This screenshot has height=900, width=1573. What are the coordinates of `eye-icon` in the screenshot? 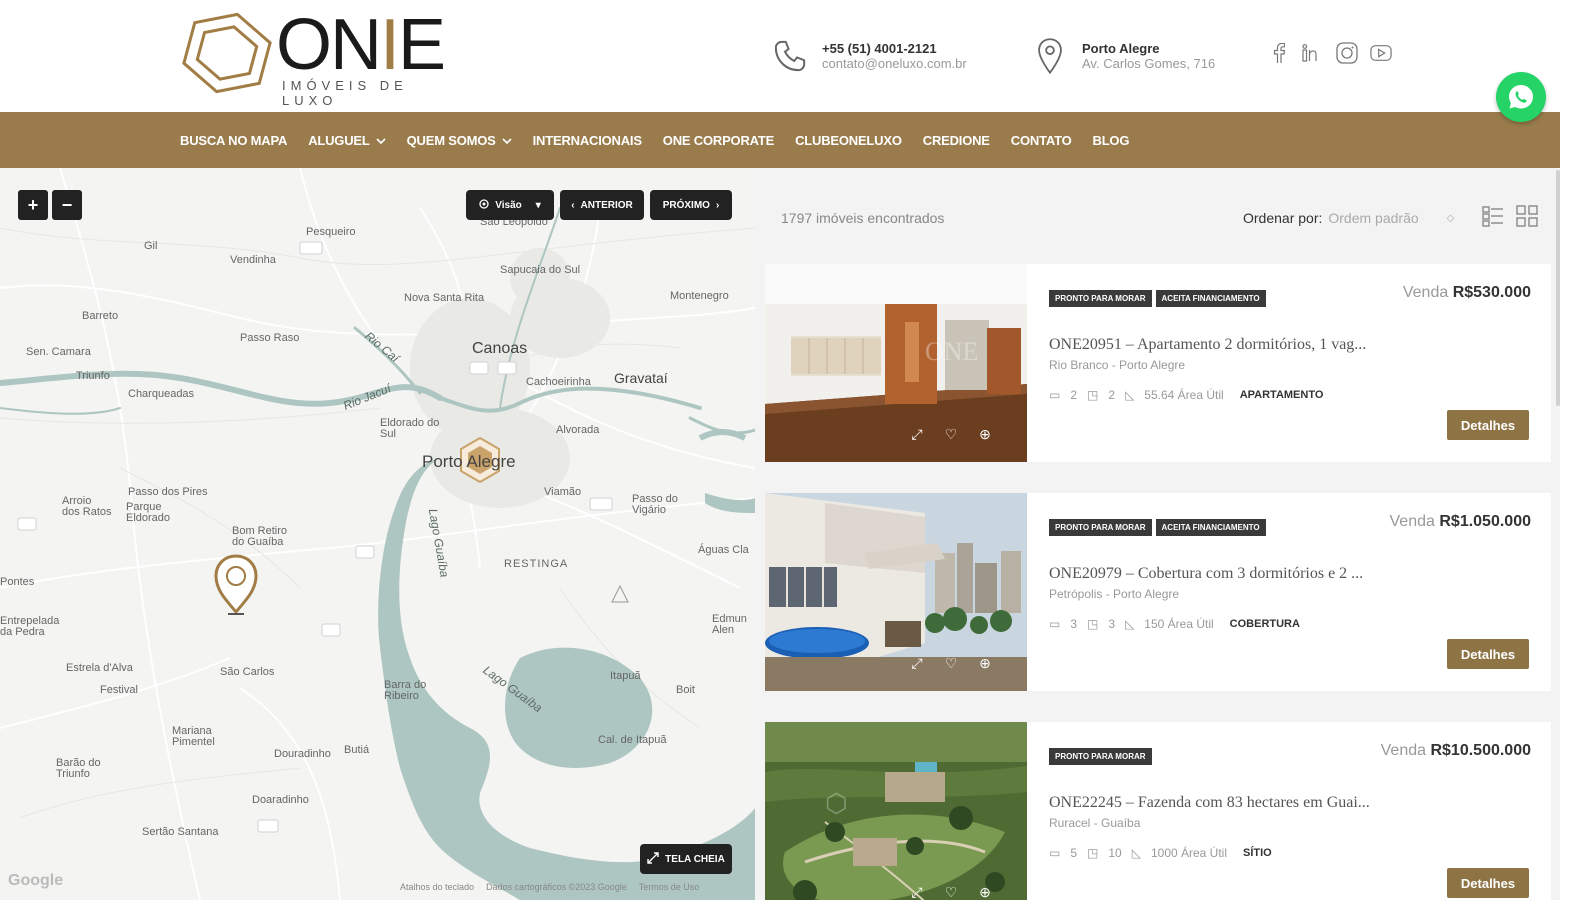 It's located at (484, 205).